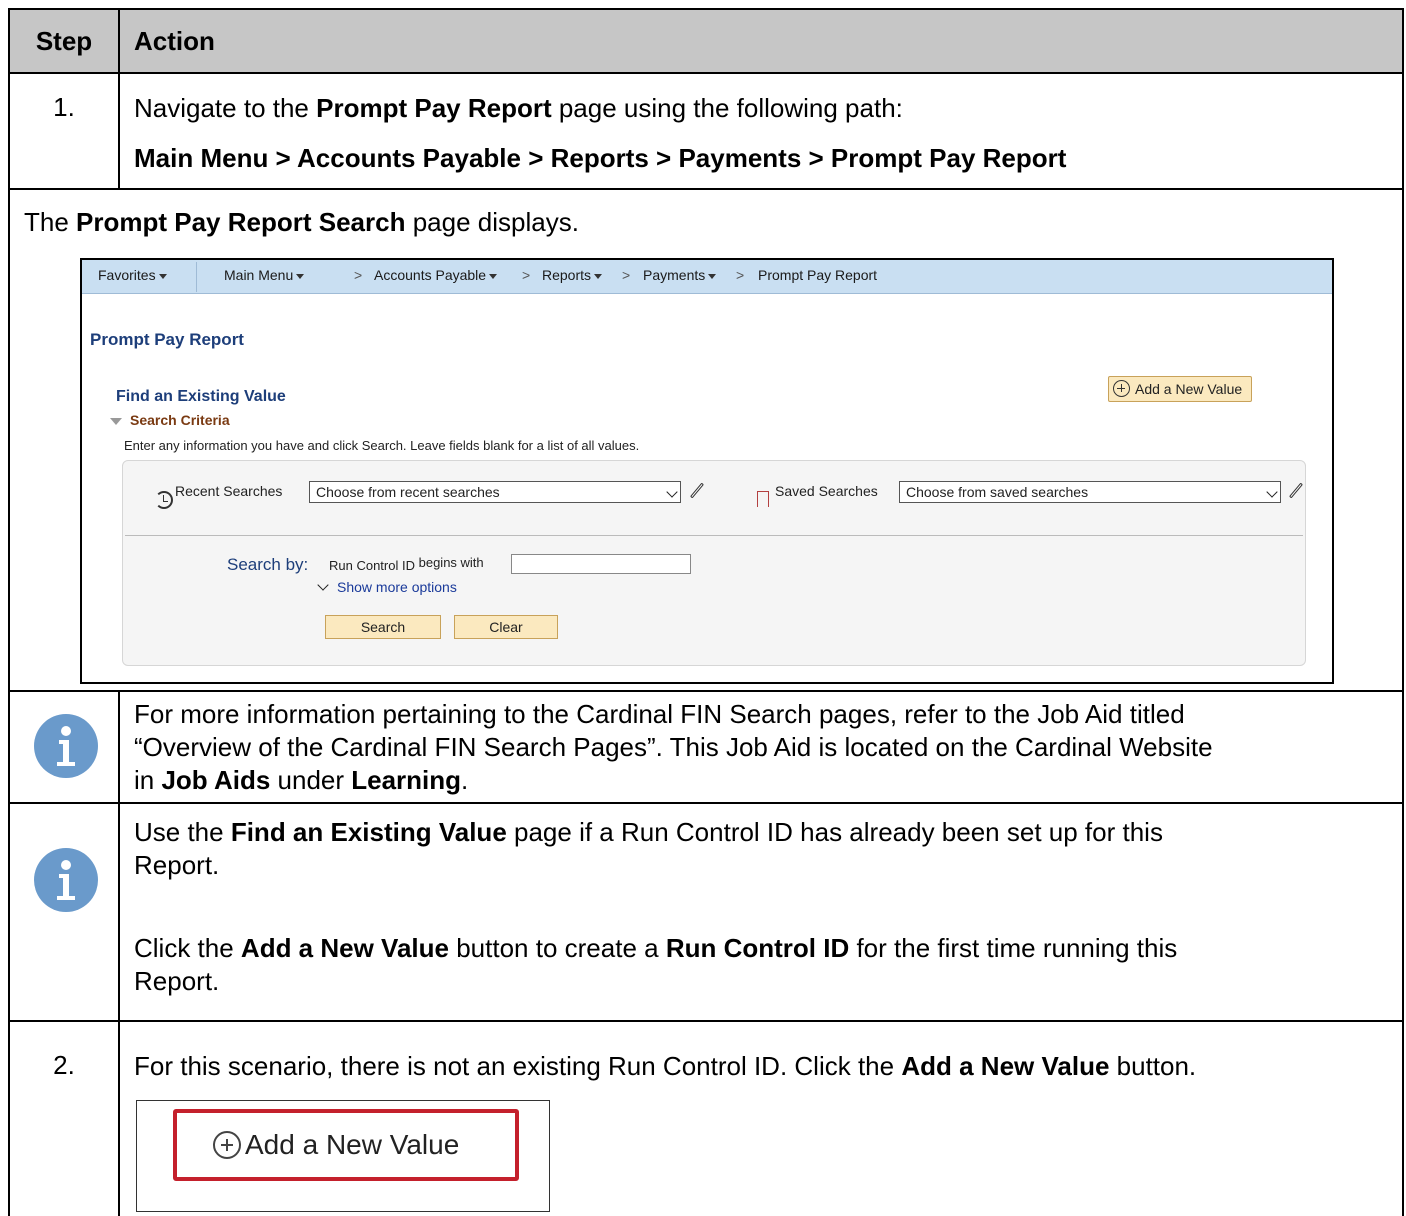 This screenshot has height=1216, width=1406. Describe the element at coordinates (495, 492) in the screenshot. I see `recent-searches-select: Choose from recent searches` at that location.